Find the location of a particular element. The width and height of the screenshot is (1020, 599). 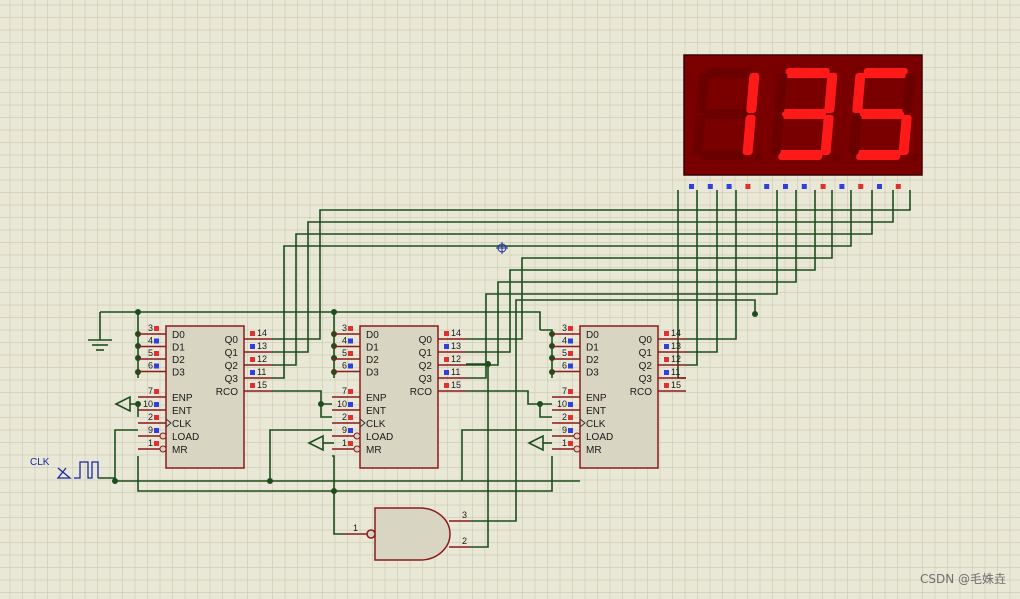

pin-label: Q3 is located at coordinates (232, 379).